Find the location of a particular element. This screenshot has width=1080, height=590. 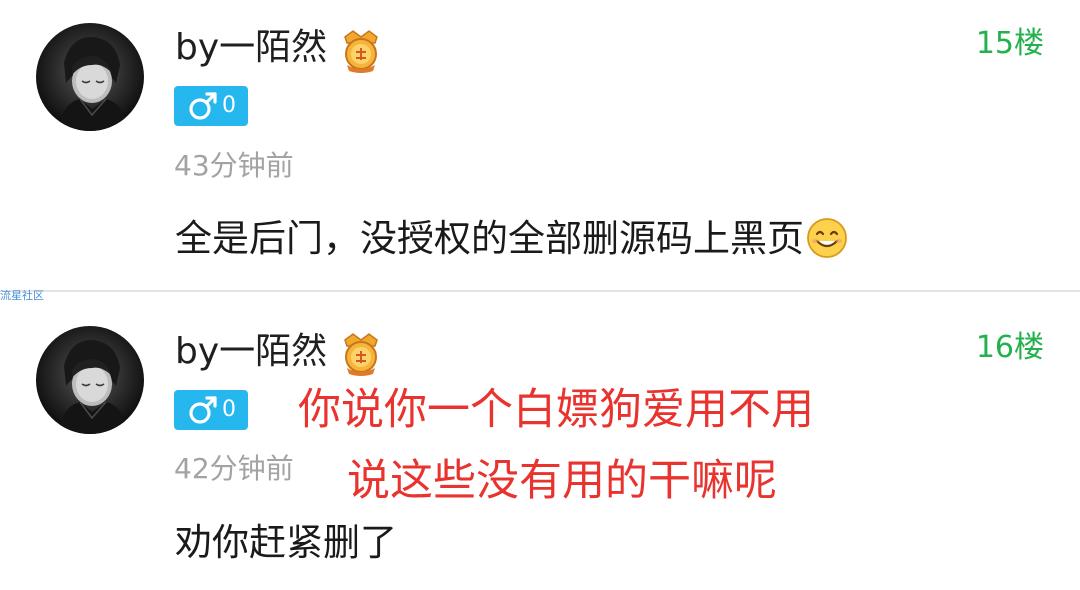

floor-number: 16楼 is located at coordinates (1009, 347).